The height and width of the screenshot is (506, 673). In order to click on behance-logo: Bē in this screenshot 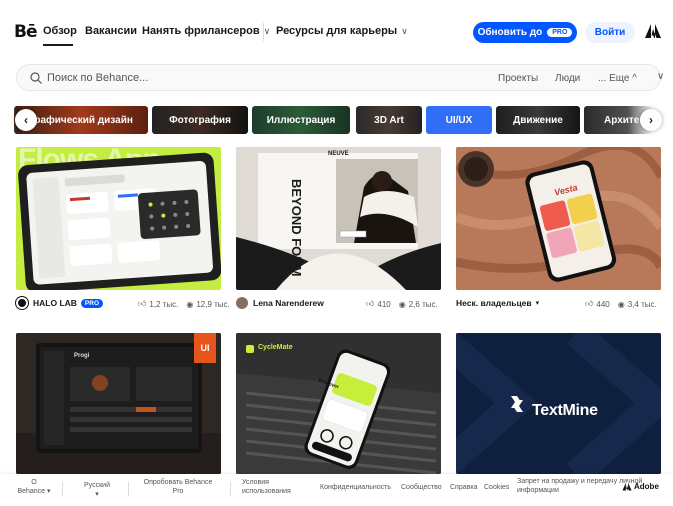, I will do `click(25, 32)`.